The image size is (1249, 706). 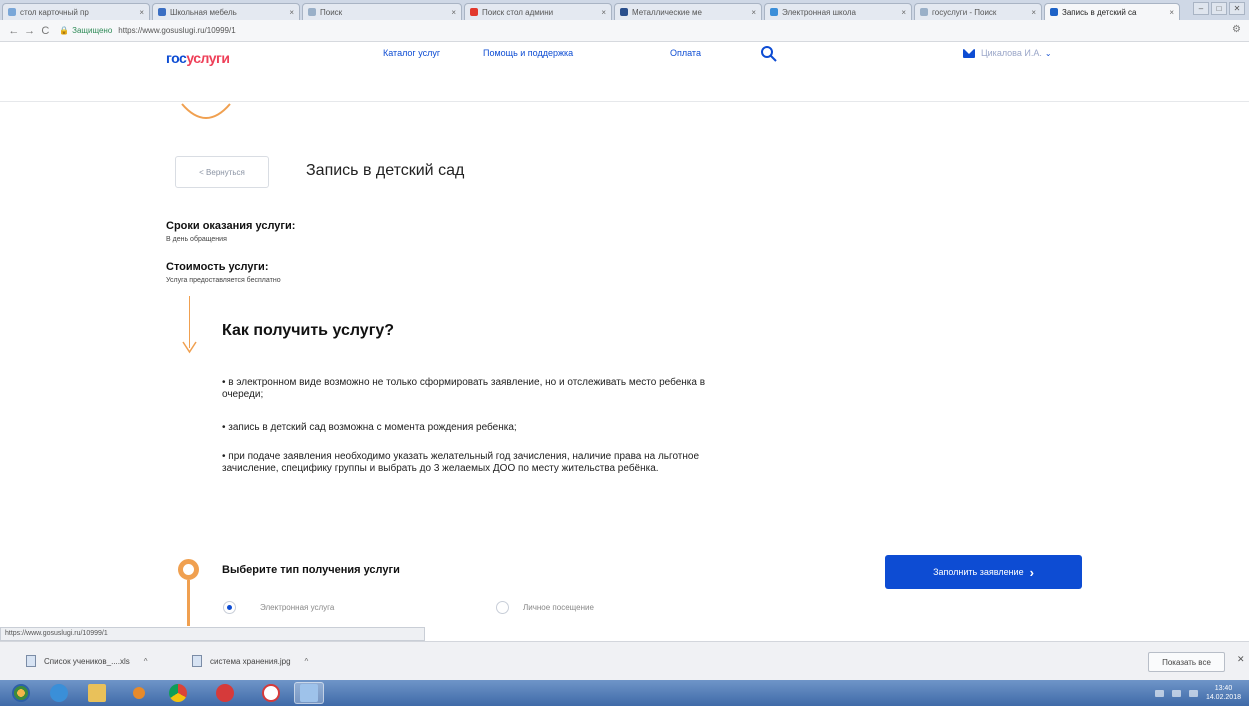 What do you see at coordinates (297, 607) in the screenshot?
I see `radio-electronic-label: Электронная услуга` at bounding box center [297, 607].